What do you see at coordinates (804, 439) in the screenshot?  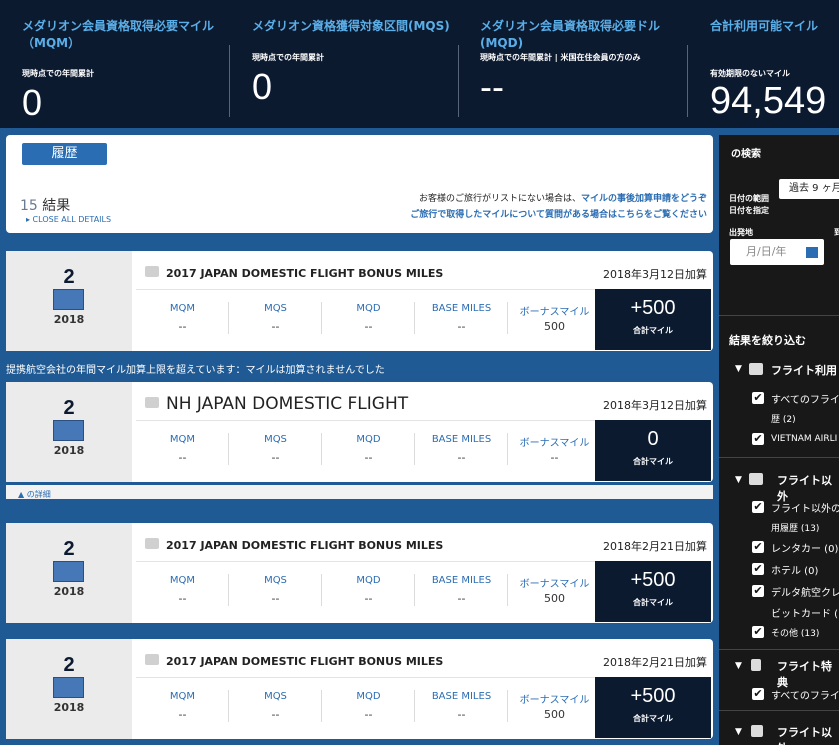 I see `filter-item: VIETNAM AIRLI` at bounding box center [804, 439].